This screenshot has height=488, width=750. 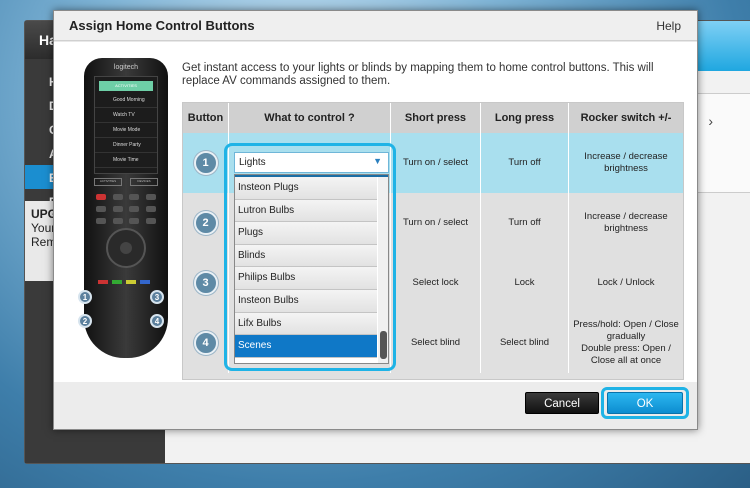 I want to click on remote-screen-item: Movie Mode, so click(x=126, y=130).